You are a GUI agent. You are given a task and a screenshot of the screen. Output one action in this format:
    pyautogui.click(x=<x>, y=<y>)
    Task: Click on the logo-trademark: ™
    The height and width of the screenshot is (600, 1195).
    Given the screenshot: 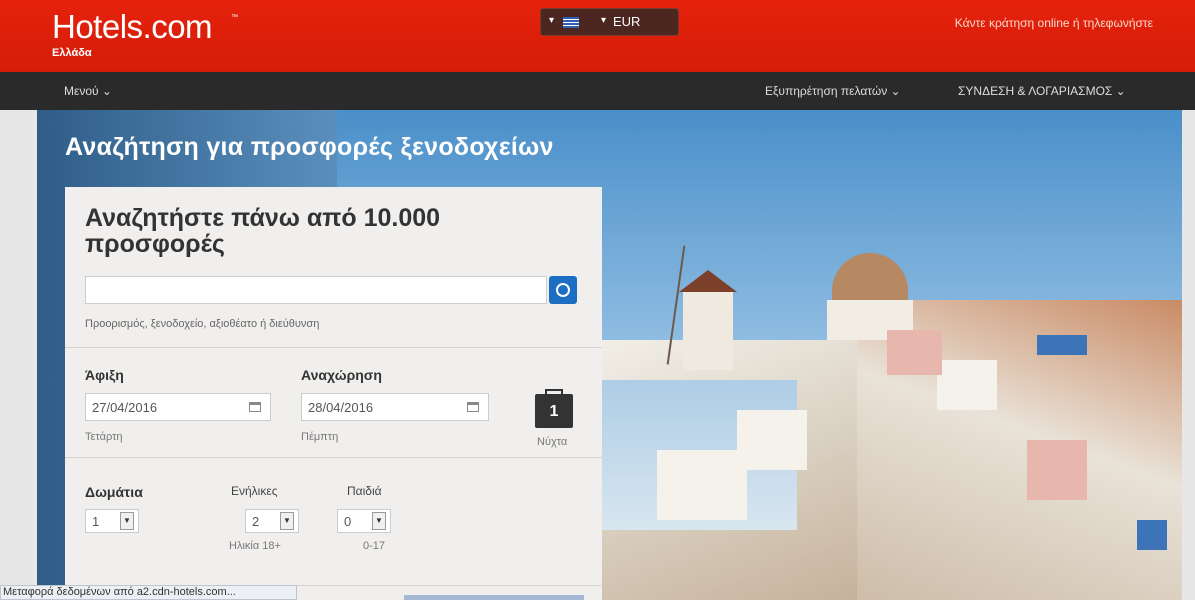 What is the action you would take?
    pyautogui.click(x=234, y=17)
    